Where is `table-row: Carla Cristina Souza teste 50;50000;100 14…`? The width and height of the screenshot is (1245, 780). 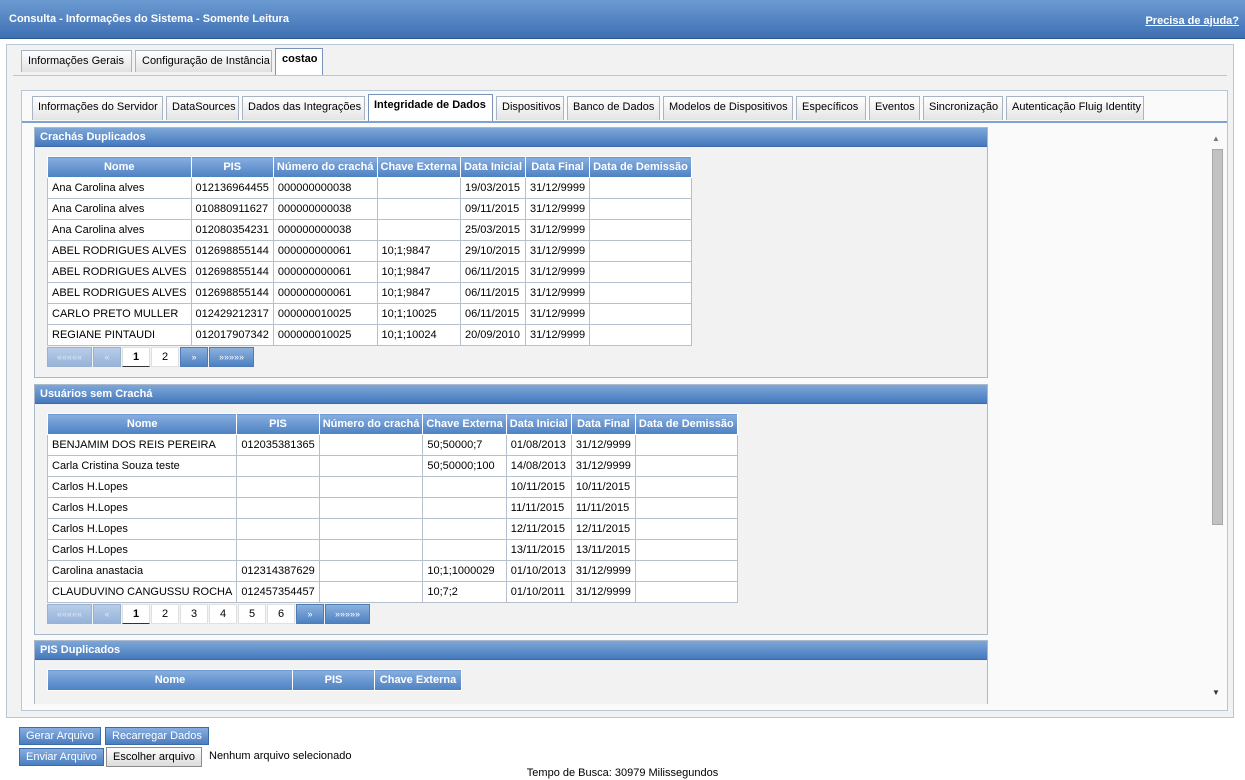
table-row: Carla Cristina Souza teste 50;50000;100 14… is located at coordinates (392, 466).